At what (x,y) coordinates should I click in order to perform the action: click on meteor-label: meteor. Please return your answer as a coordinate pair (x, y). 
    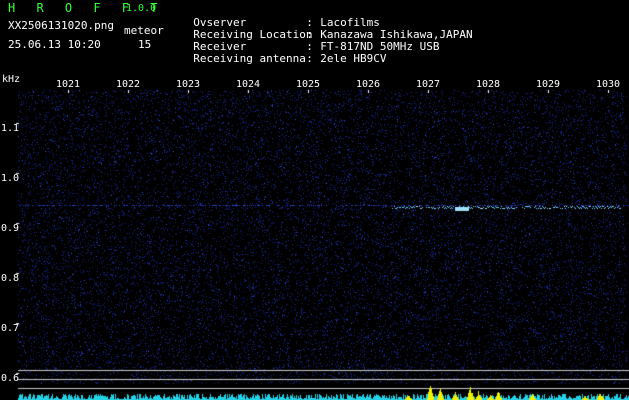
    Looking at the image, I should click on (144, 30).